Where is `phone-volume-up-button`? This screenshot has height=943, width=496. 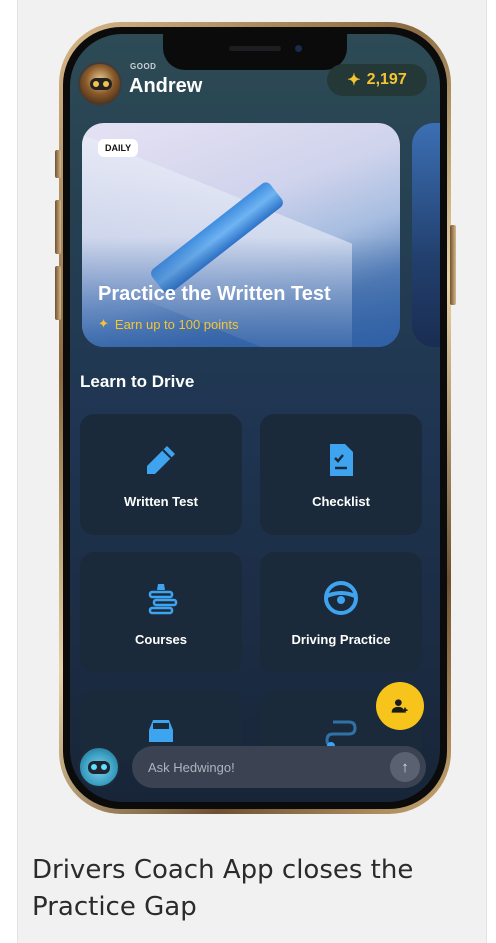
phone-volume-up-button is located at coordinates (58, 227).